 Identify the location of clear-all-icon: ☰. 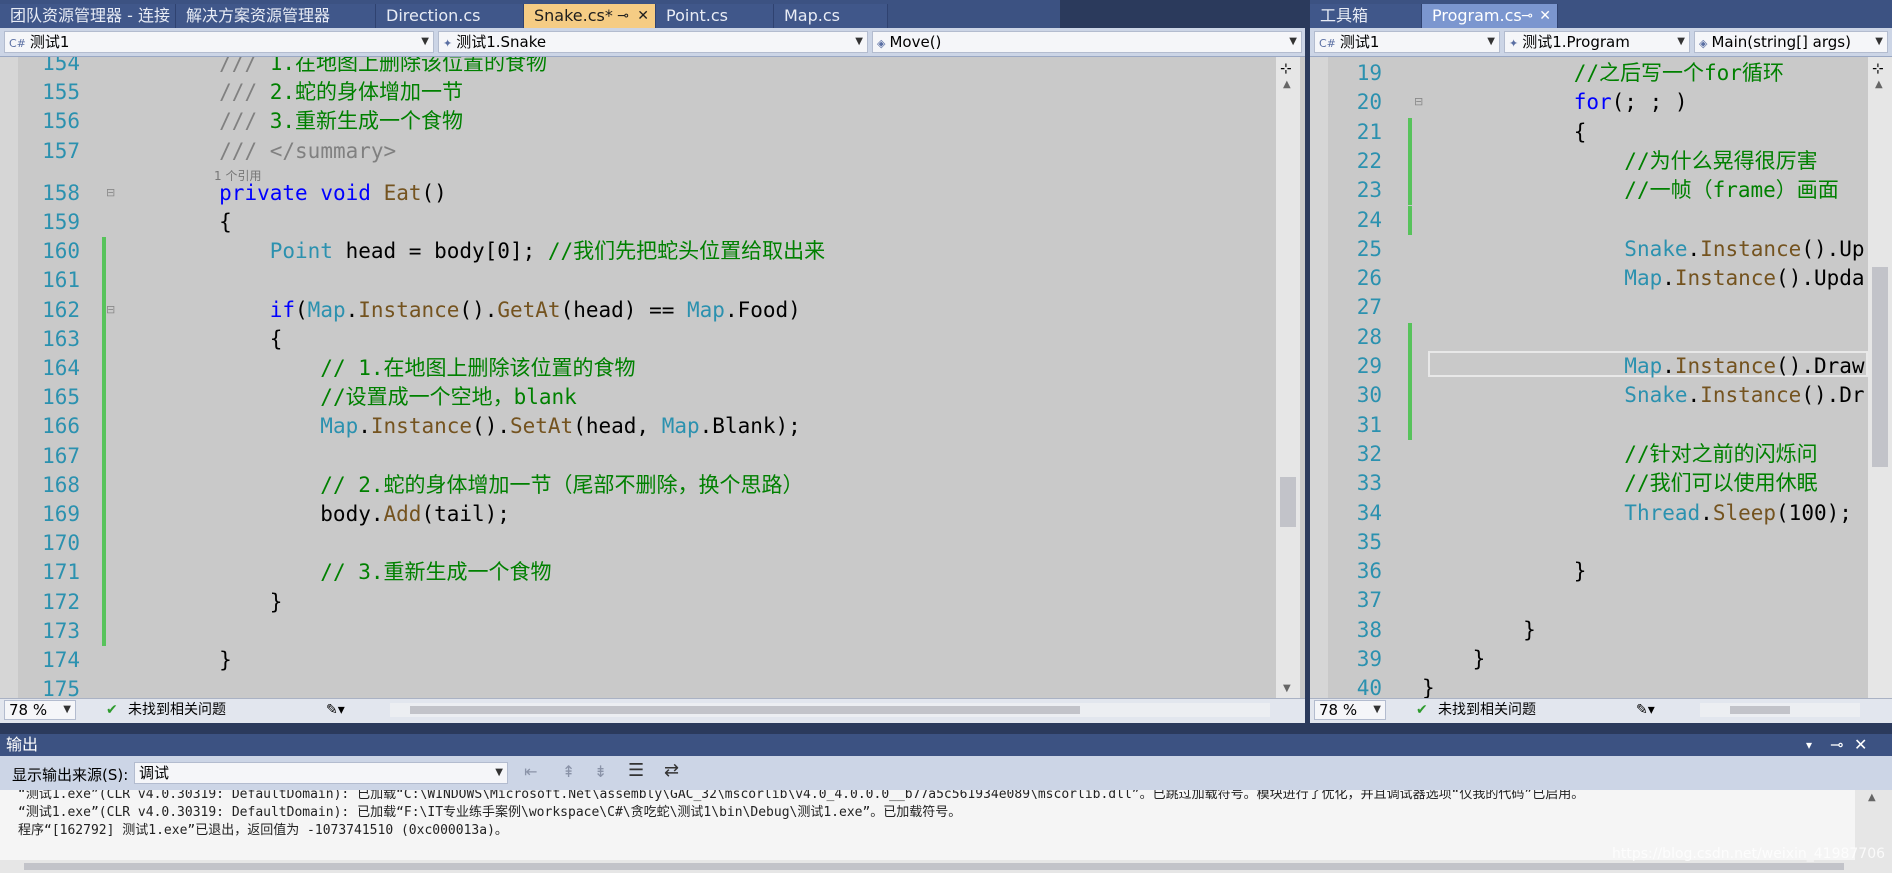
(636, 770).